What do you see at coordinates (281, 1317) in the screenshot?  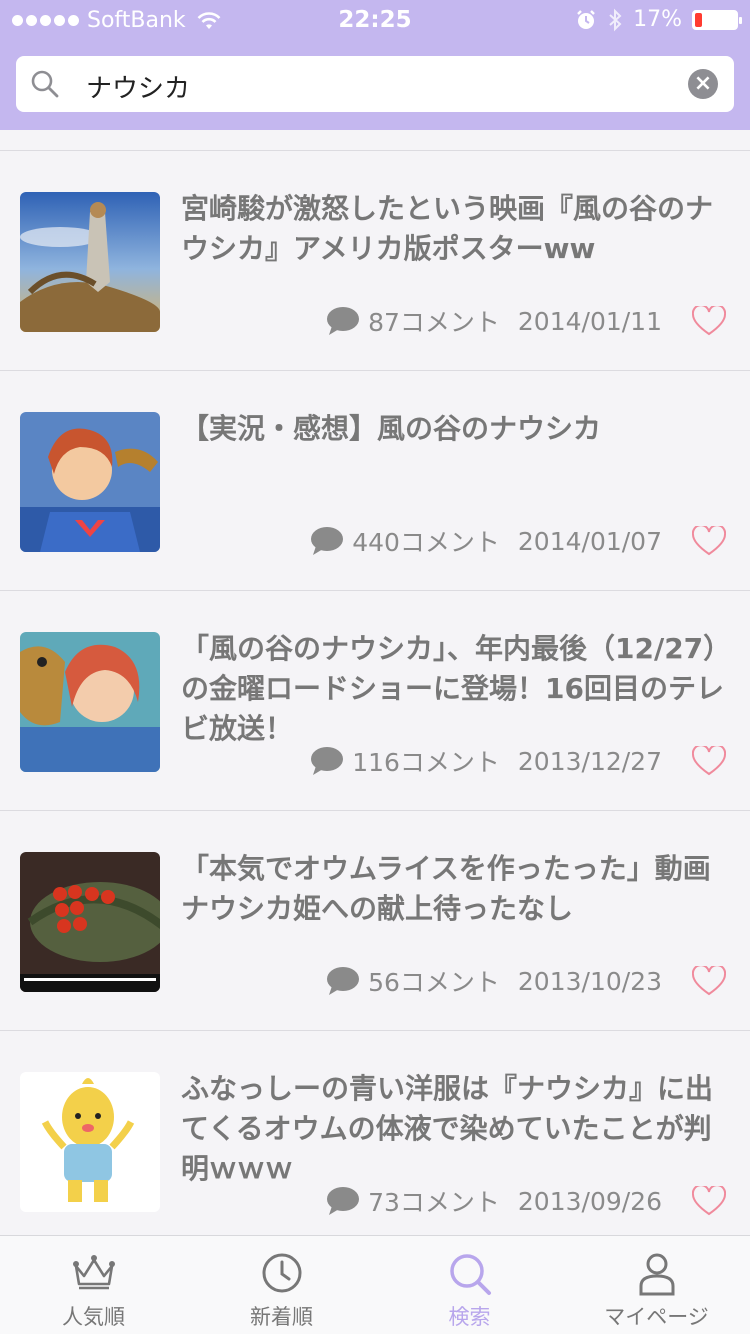 I see `tab-label: 新着順` at bounding box center [281, 1317].